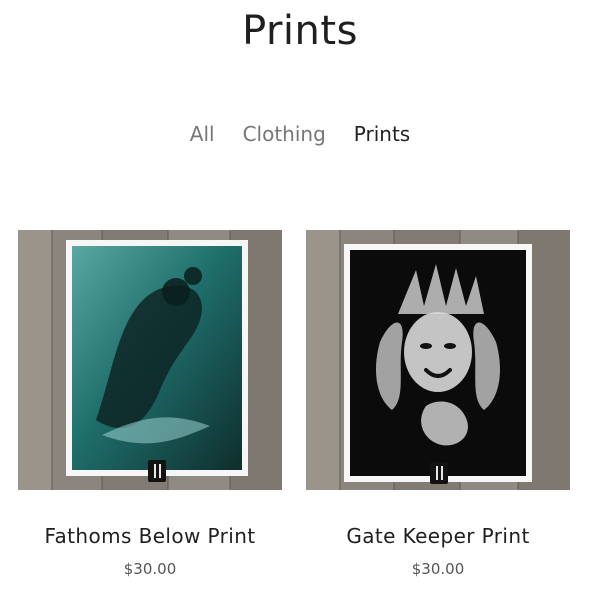 The height and width of the screenshot is (600, 600). Describe the element at coordinates (300, 31) in the screenshot. I see `page-title: Prints` at that location.